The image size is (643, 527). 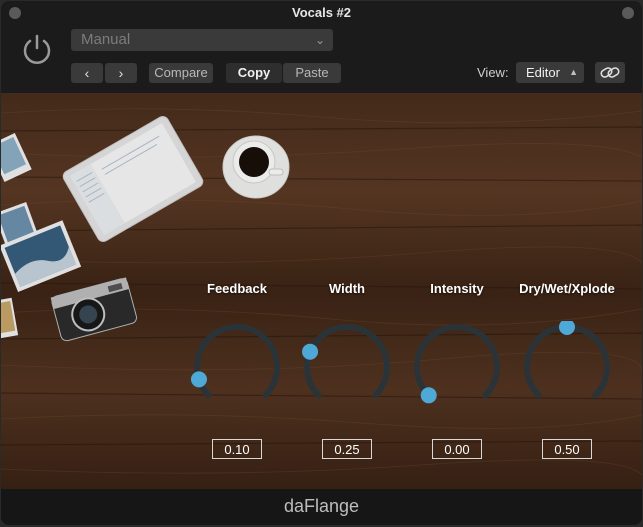 I want to click on plugin-footer: daFlange, so click(x=321, y=507).